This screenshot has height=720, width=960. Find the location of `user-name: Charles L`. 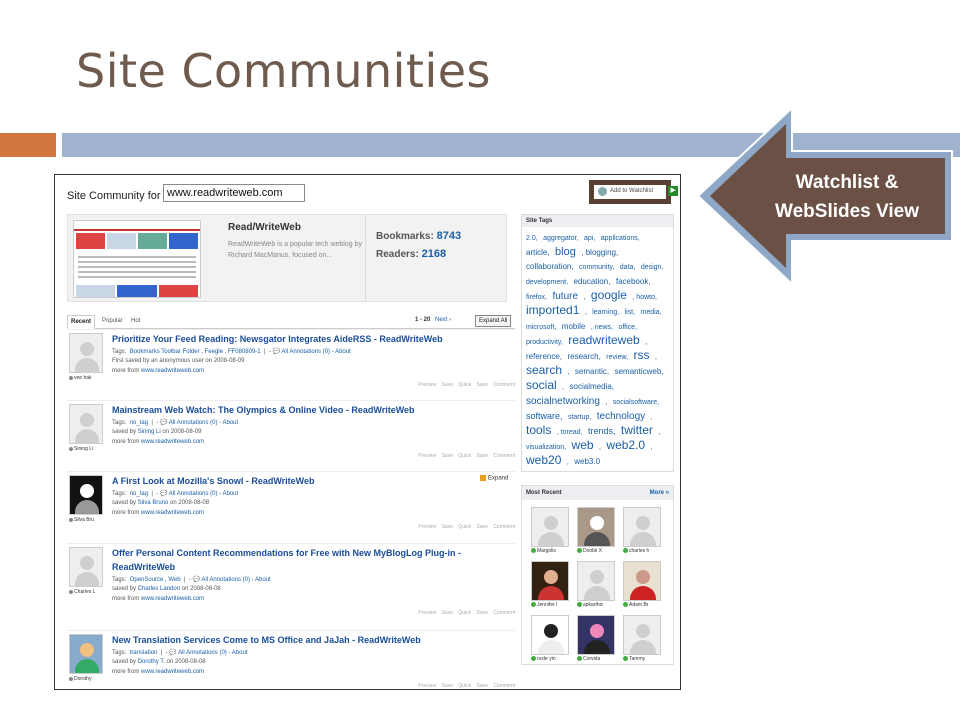

user-name: Charles L is located at coordinates (86, 592).